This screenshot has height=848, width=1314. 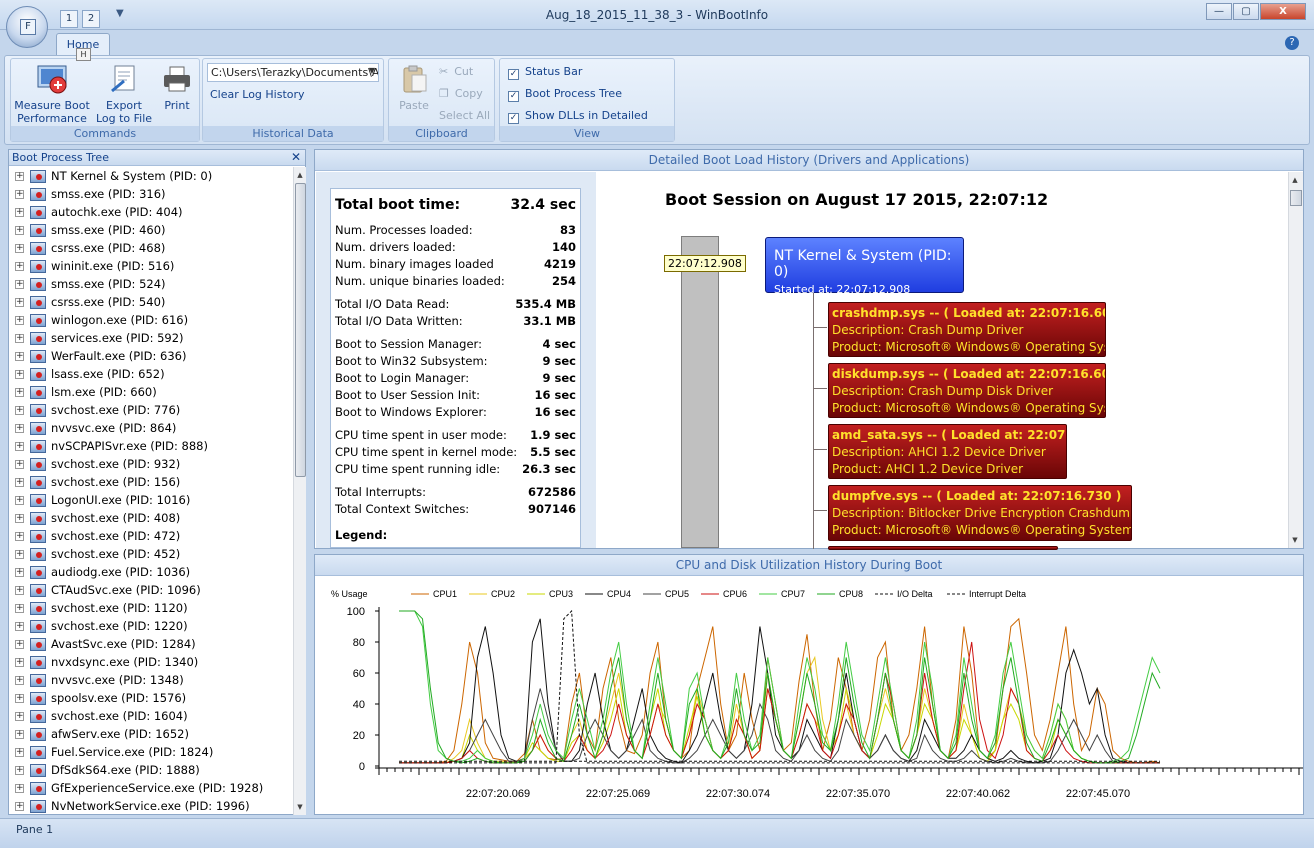 What do you see at coordinates (300, 807) in the screenshot?
I see `scroll-down-icon: ▼` at bounding box center [300, 807].